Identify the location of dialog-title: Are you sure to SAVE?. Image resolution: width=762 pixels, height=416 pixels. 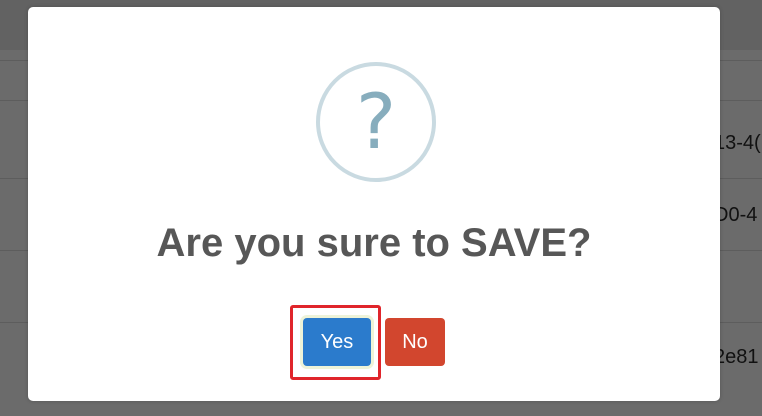
(374, 243).